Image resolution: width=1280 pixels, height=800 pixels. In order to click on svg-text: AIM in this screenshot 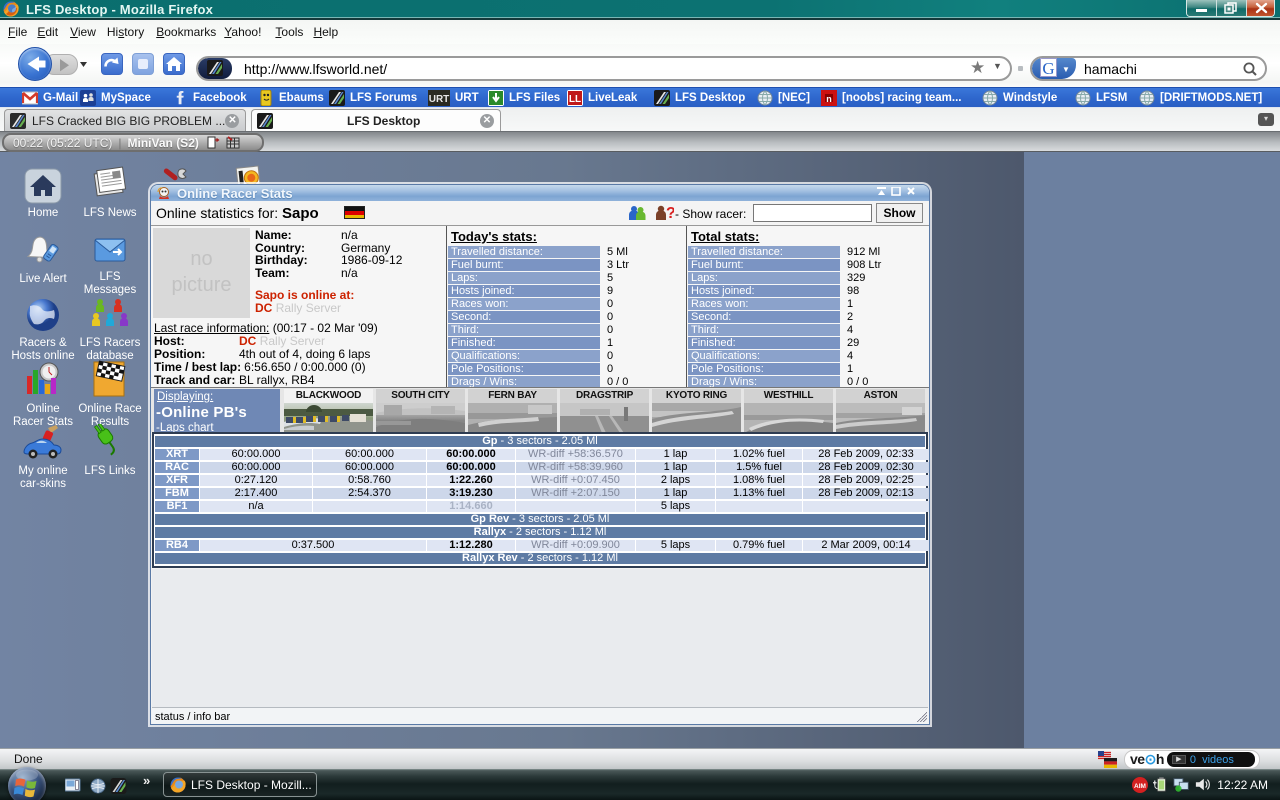, I will do `click(1140, 786)`.